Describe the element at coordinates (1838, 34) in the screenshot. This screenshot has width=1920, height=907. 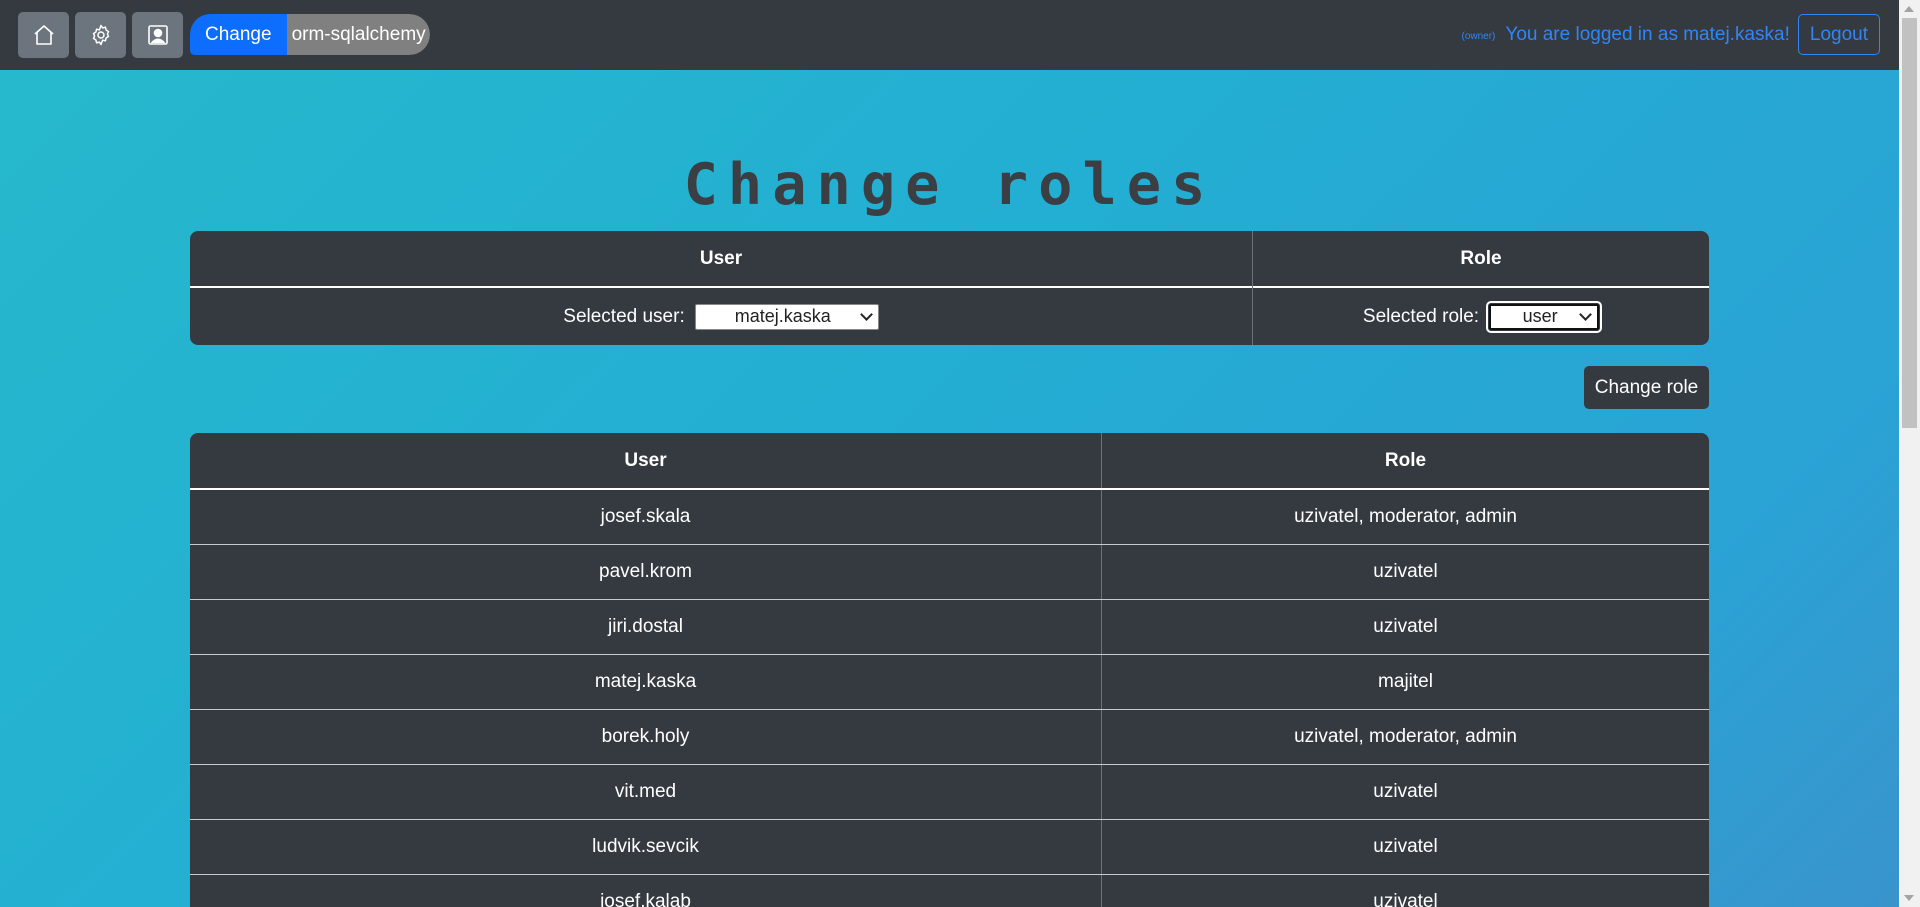
I see `logout-button: Logout` at that location.